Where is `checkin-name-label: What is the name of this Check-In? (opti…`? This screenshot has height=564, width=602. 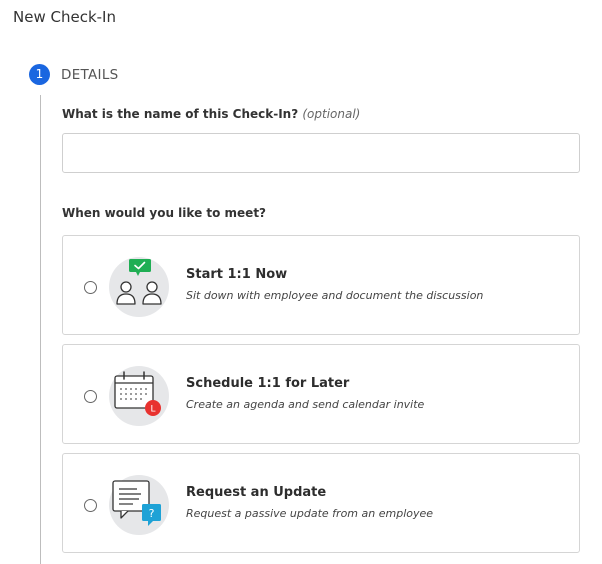
checkin-name-label: What is the name of this Check-In? (opti… is located at coordinates (211, 114).